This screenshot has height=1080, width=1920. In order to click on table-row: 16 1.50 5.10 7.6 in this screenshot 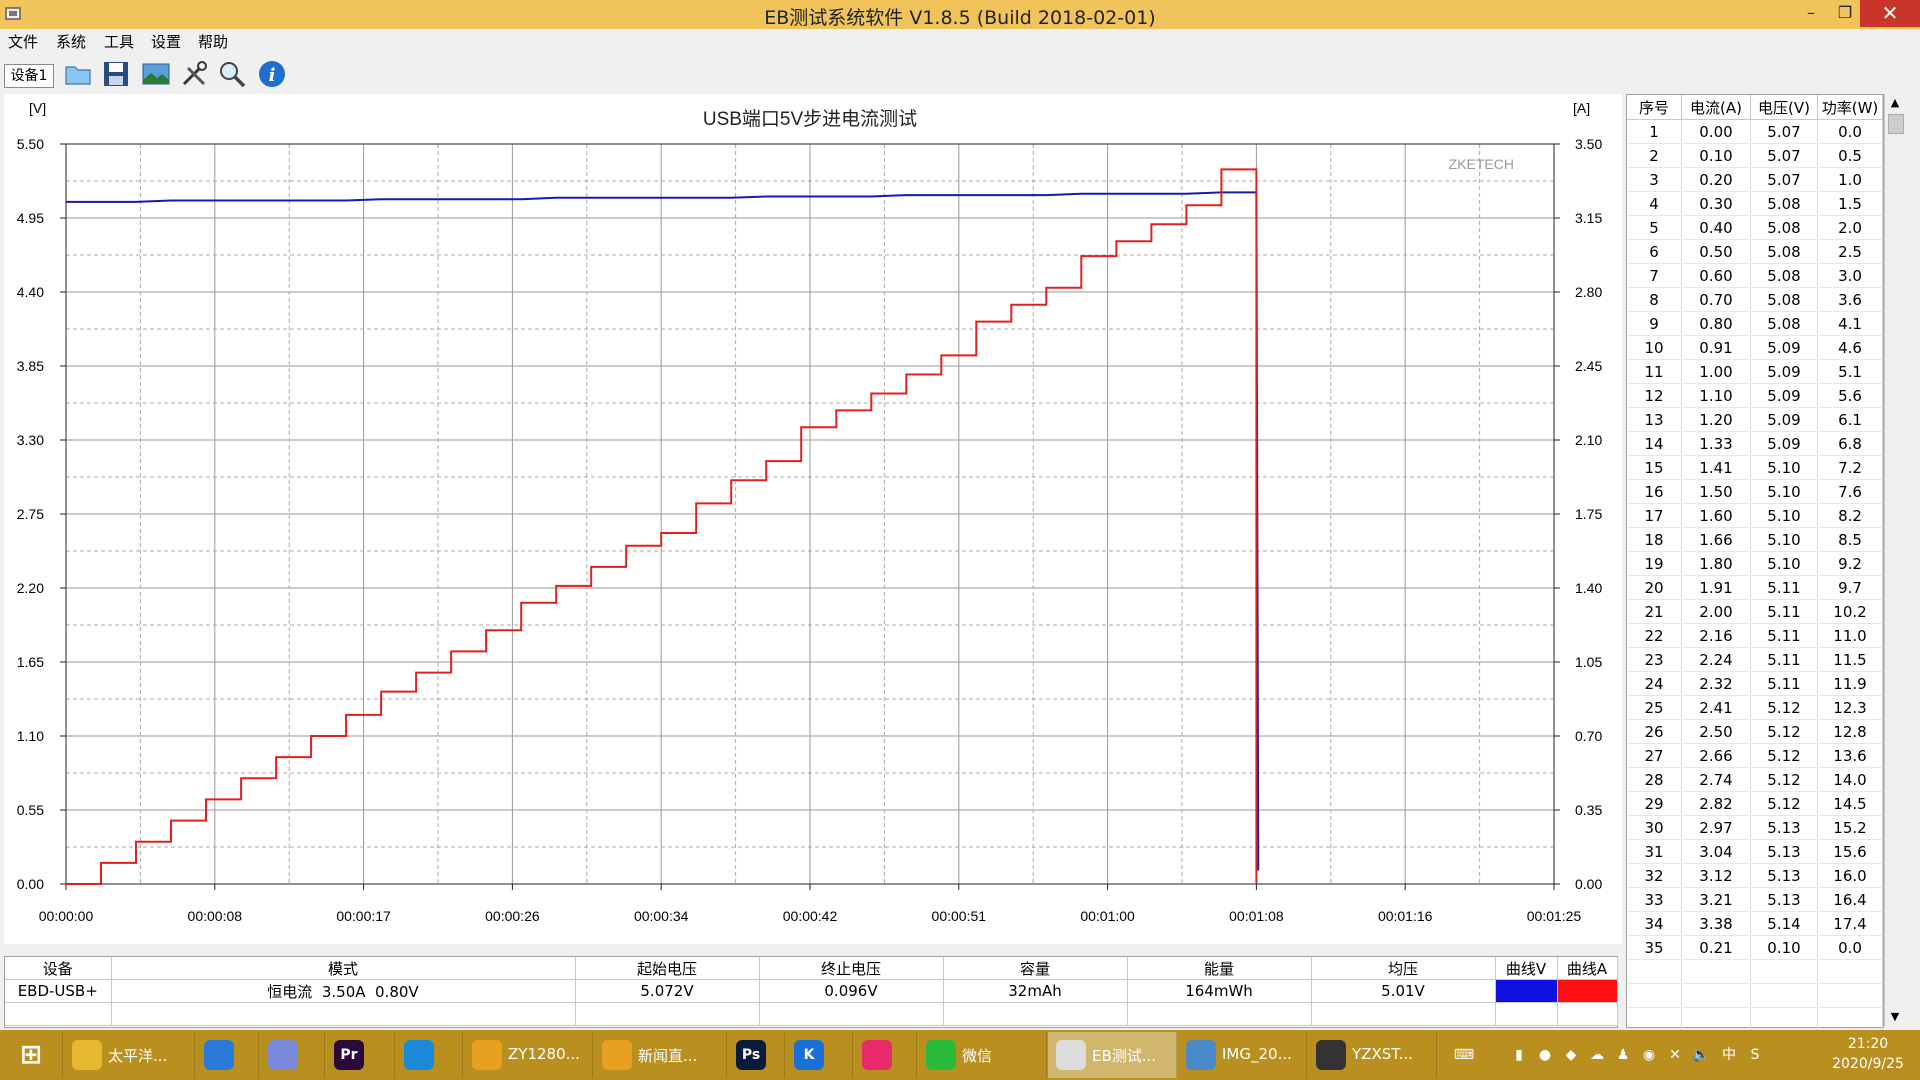, I will do `click(1755, 491)`.